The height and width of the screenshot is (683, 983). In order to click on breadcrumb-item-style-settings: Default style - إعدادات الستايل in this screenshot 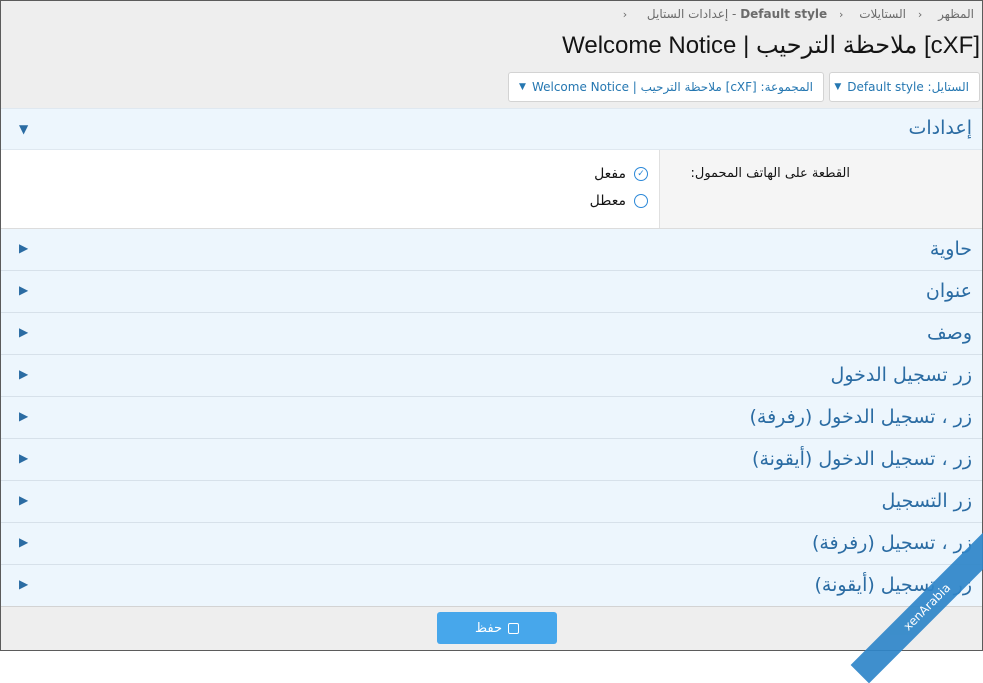, I will do `click(735, 14)`.